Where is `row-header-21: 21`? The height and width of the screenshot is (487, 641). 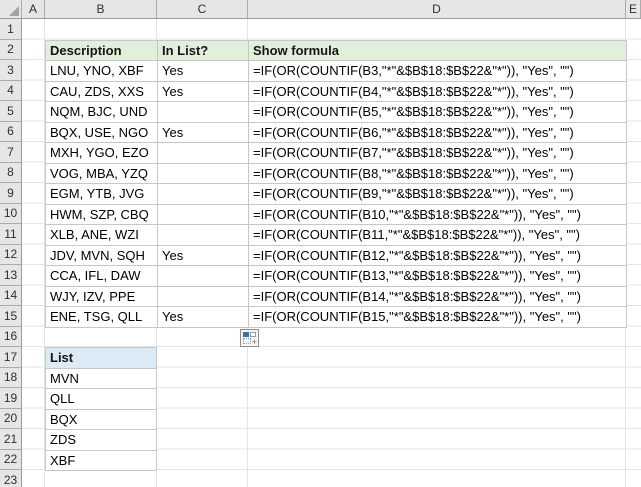 row-header-21: 21 is located at coordinates (10, 439).